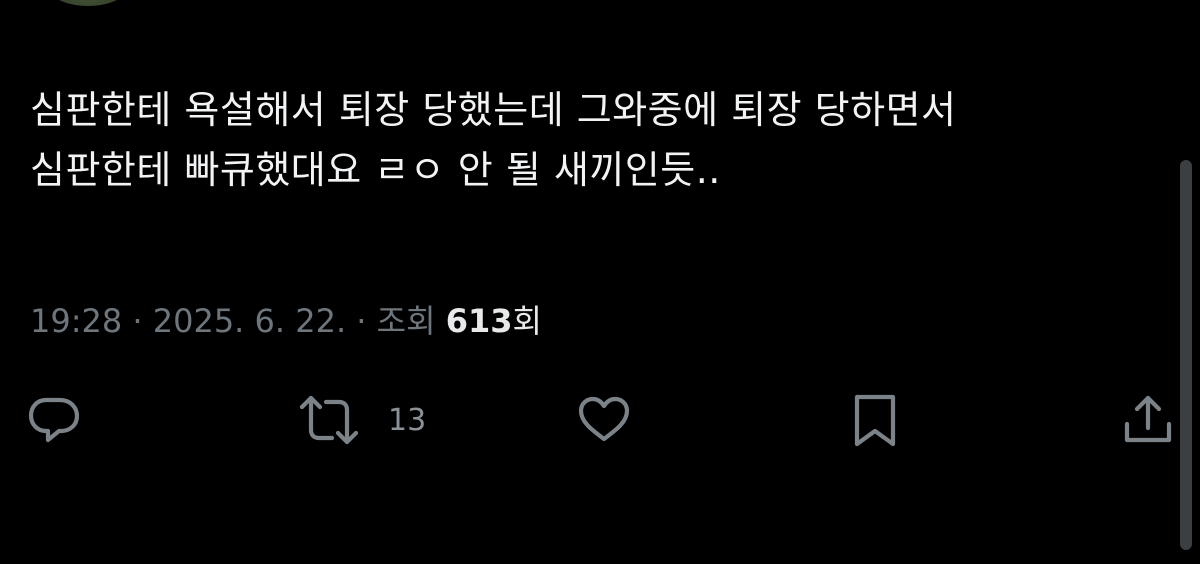 The image size is (1200, 564). I want to click on tweet-text-line2: 심판한테 빠큐했대요 ㄹㅇ 안 될 새끼인듯.., so click(375, 170).